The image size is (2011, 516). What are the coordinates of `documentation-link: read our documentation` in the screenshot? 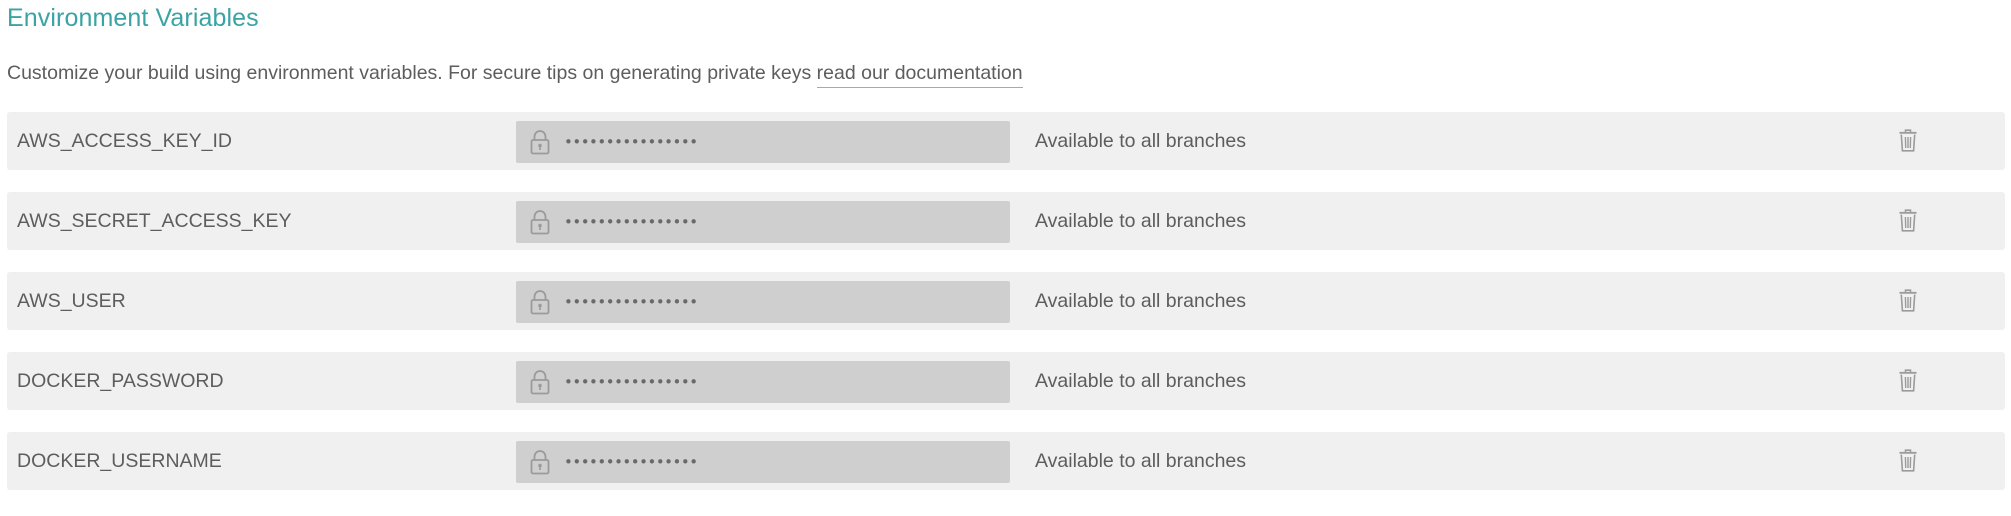 It's located at (919, 75).